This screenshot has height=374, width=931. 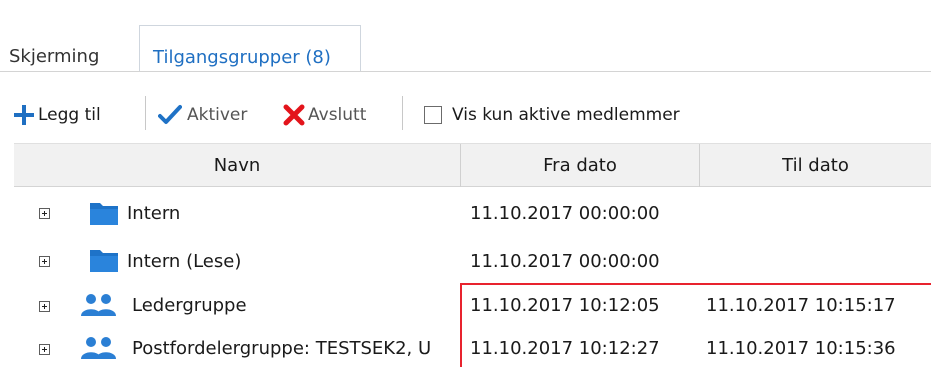 I want to click on table-row: Intern (Lese) 11.10.2017 00:00:00, so click(x=472, y=262).